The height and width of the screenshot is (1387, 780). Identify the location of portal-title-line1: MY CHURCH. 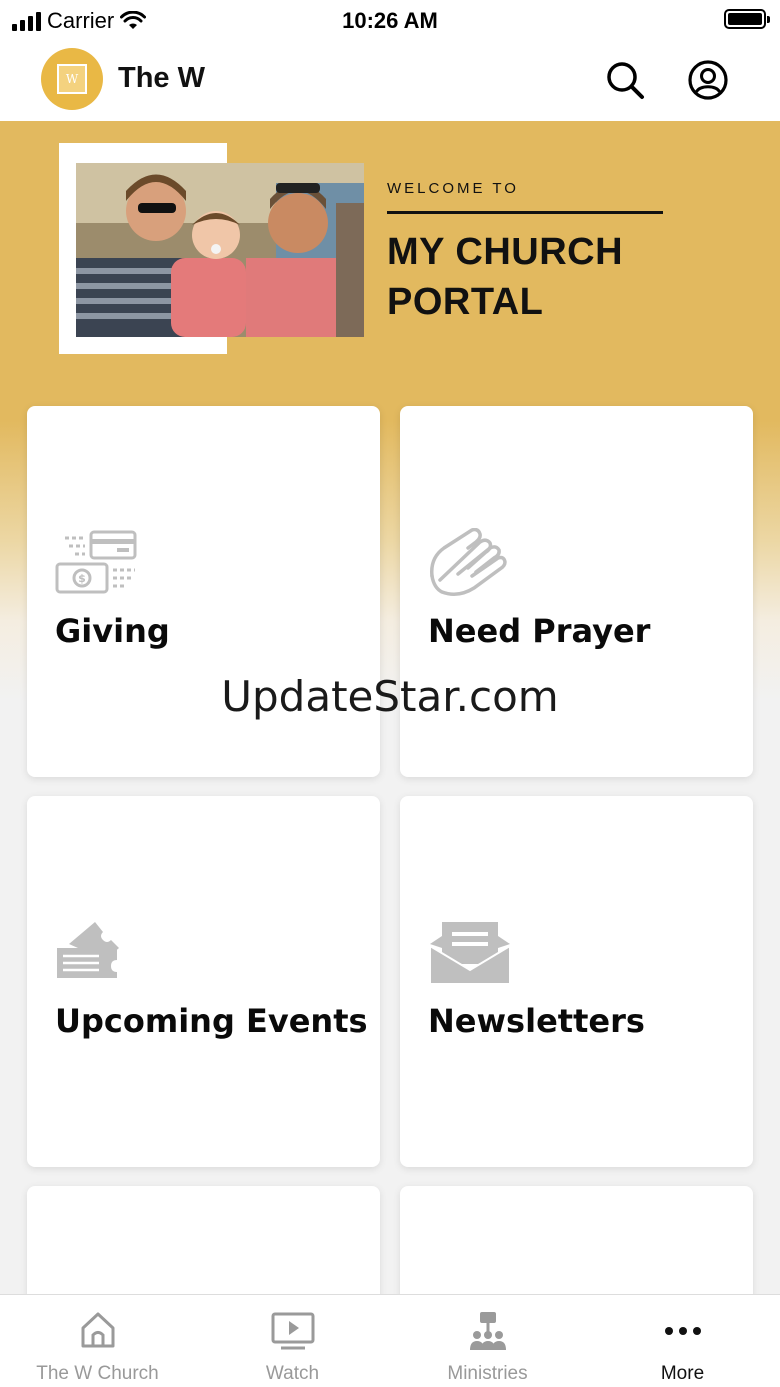
(505, 252).